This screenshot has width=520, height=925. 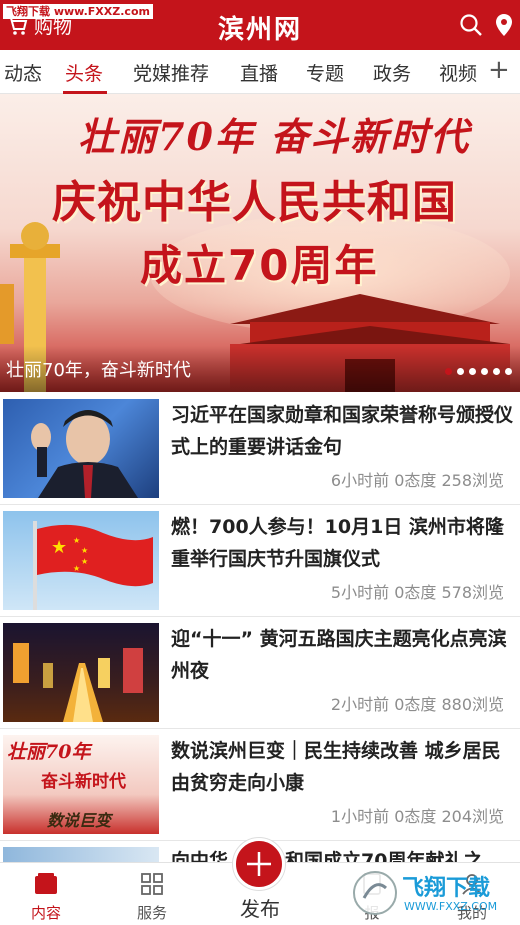 What do you see at coordinates (417, 480) in the screenshot?
I see `news-meta: 6小时前 0态度 258浏览` at bounding box center [417, 480].